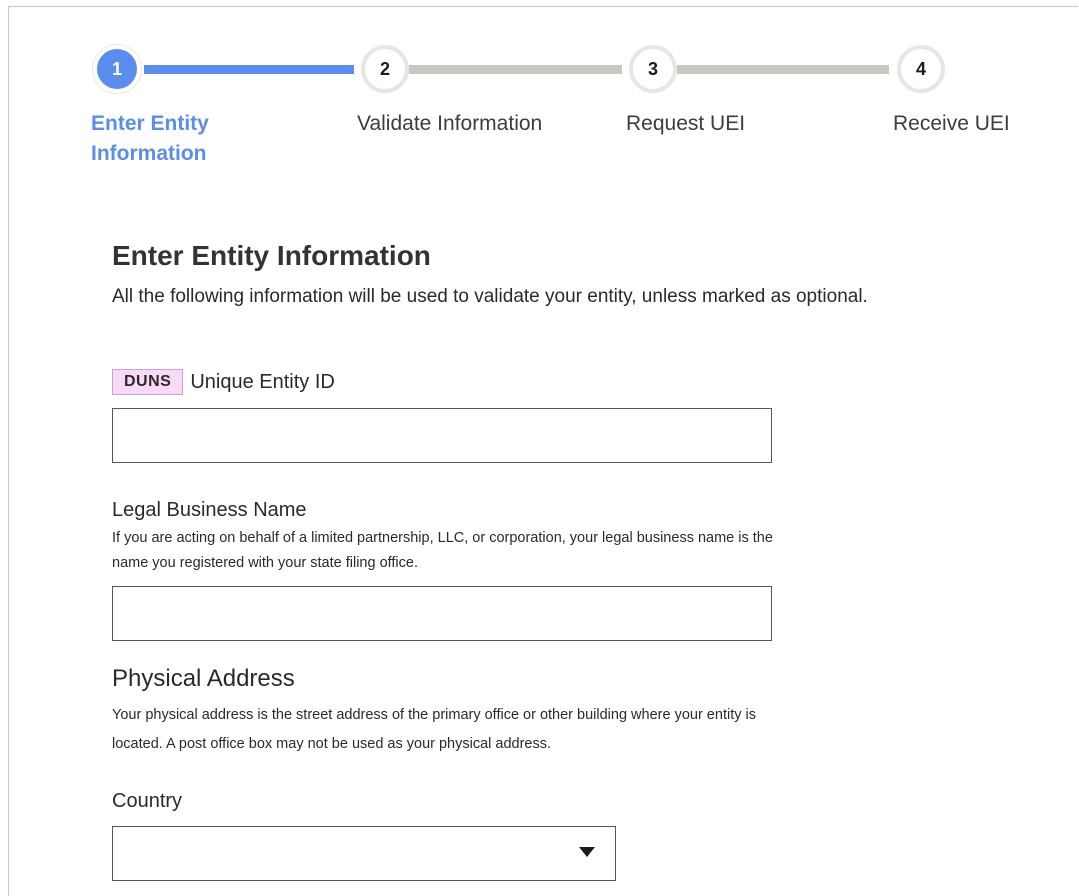 The image size is (1079, 896). I want to click on step-4-indicator: 4, so click(921, 69).